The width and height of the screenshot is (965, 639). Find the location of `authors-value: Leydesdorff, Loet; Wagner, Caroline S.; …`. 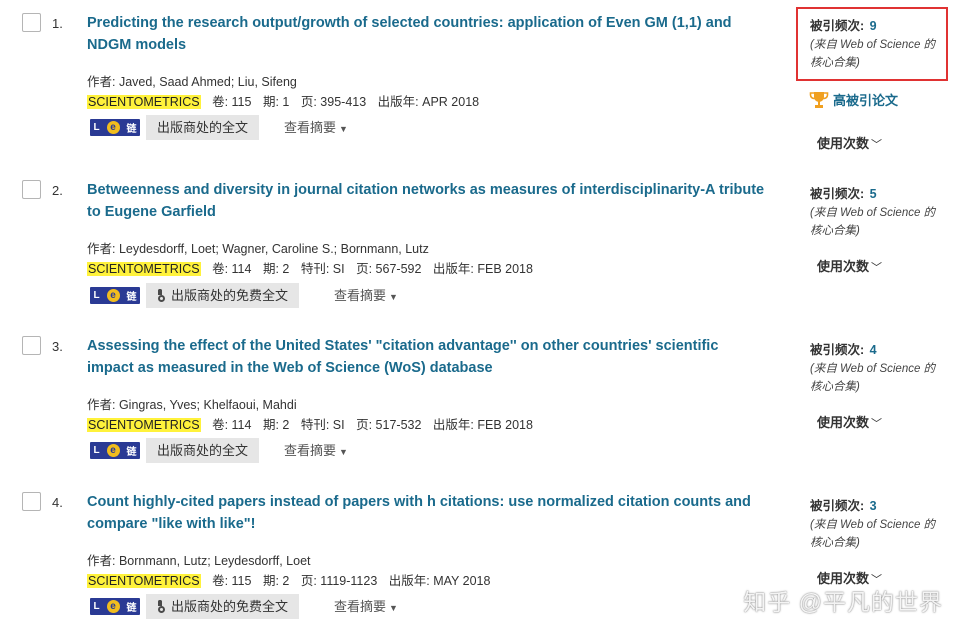

authors-value: Leydesdorff, Loet; Wagner, Caroline S.; … is located at coordinates (273, 249).